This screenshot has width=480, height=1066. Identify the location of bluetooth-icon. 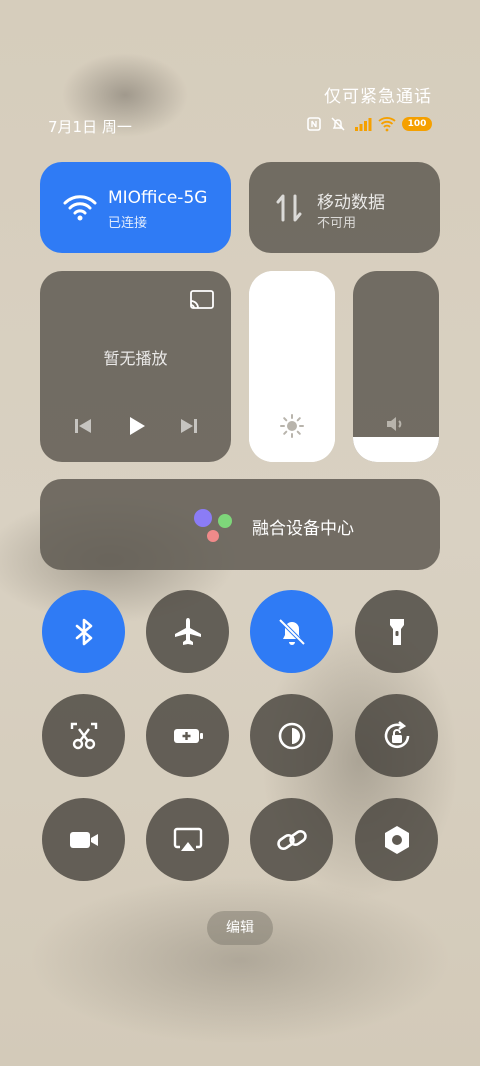
(83, 631).